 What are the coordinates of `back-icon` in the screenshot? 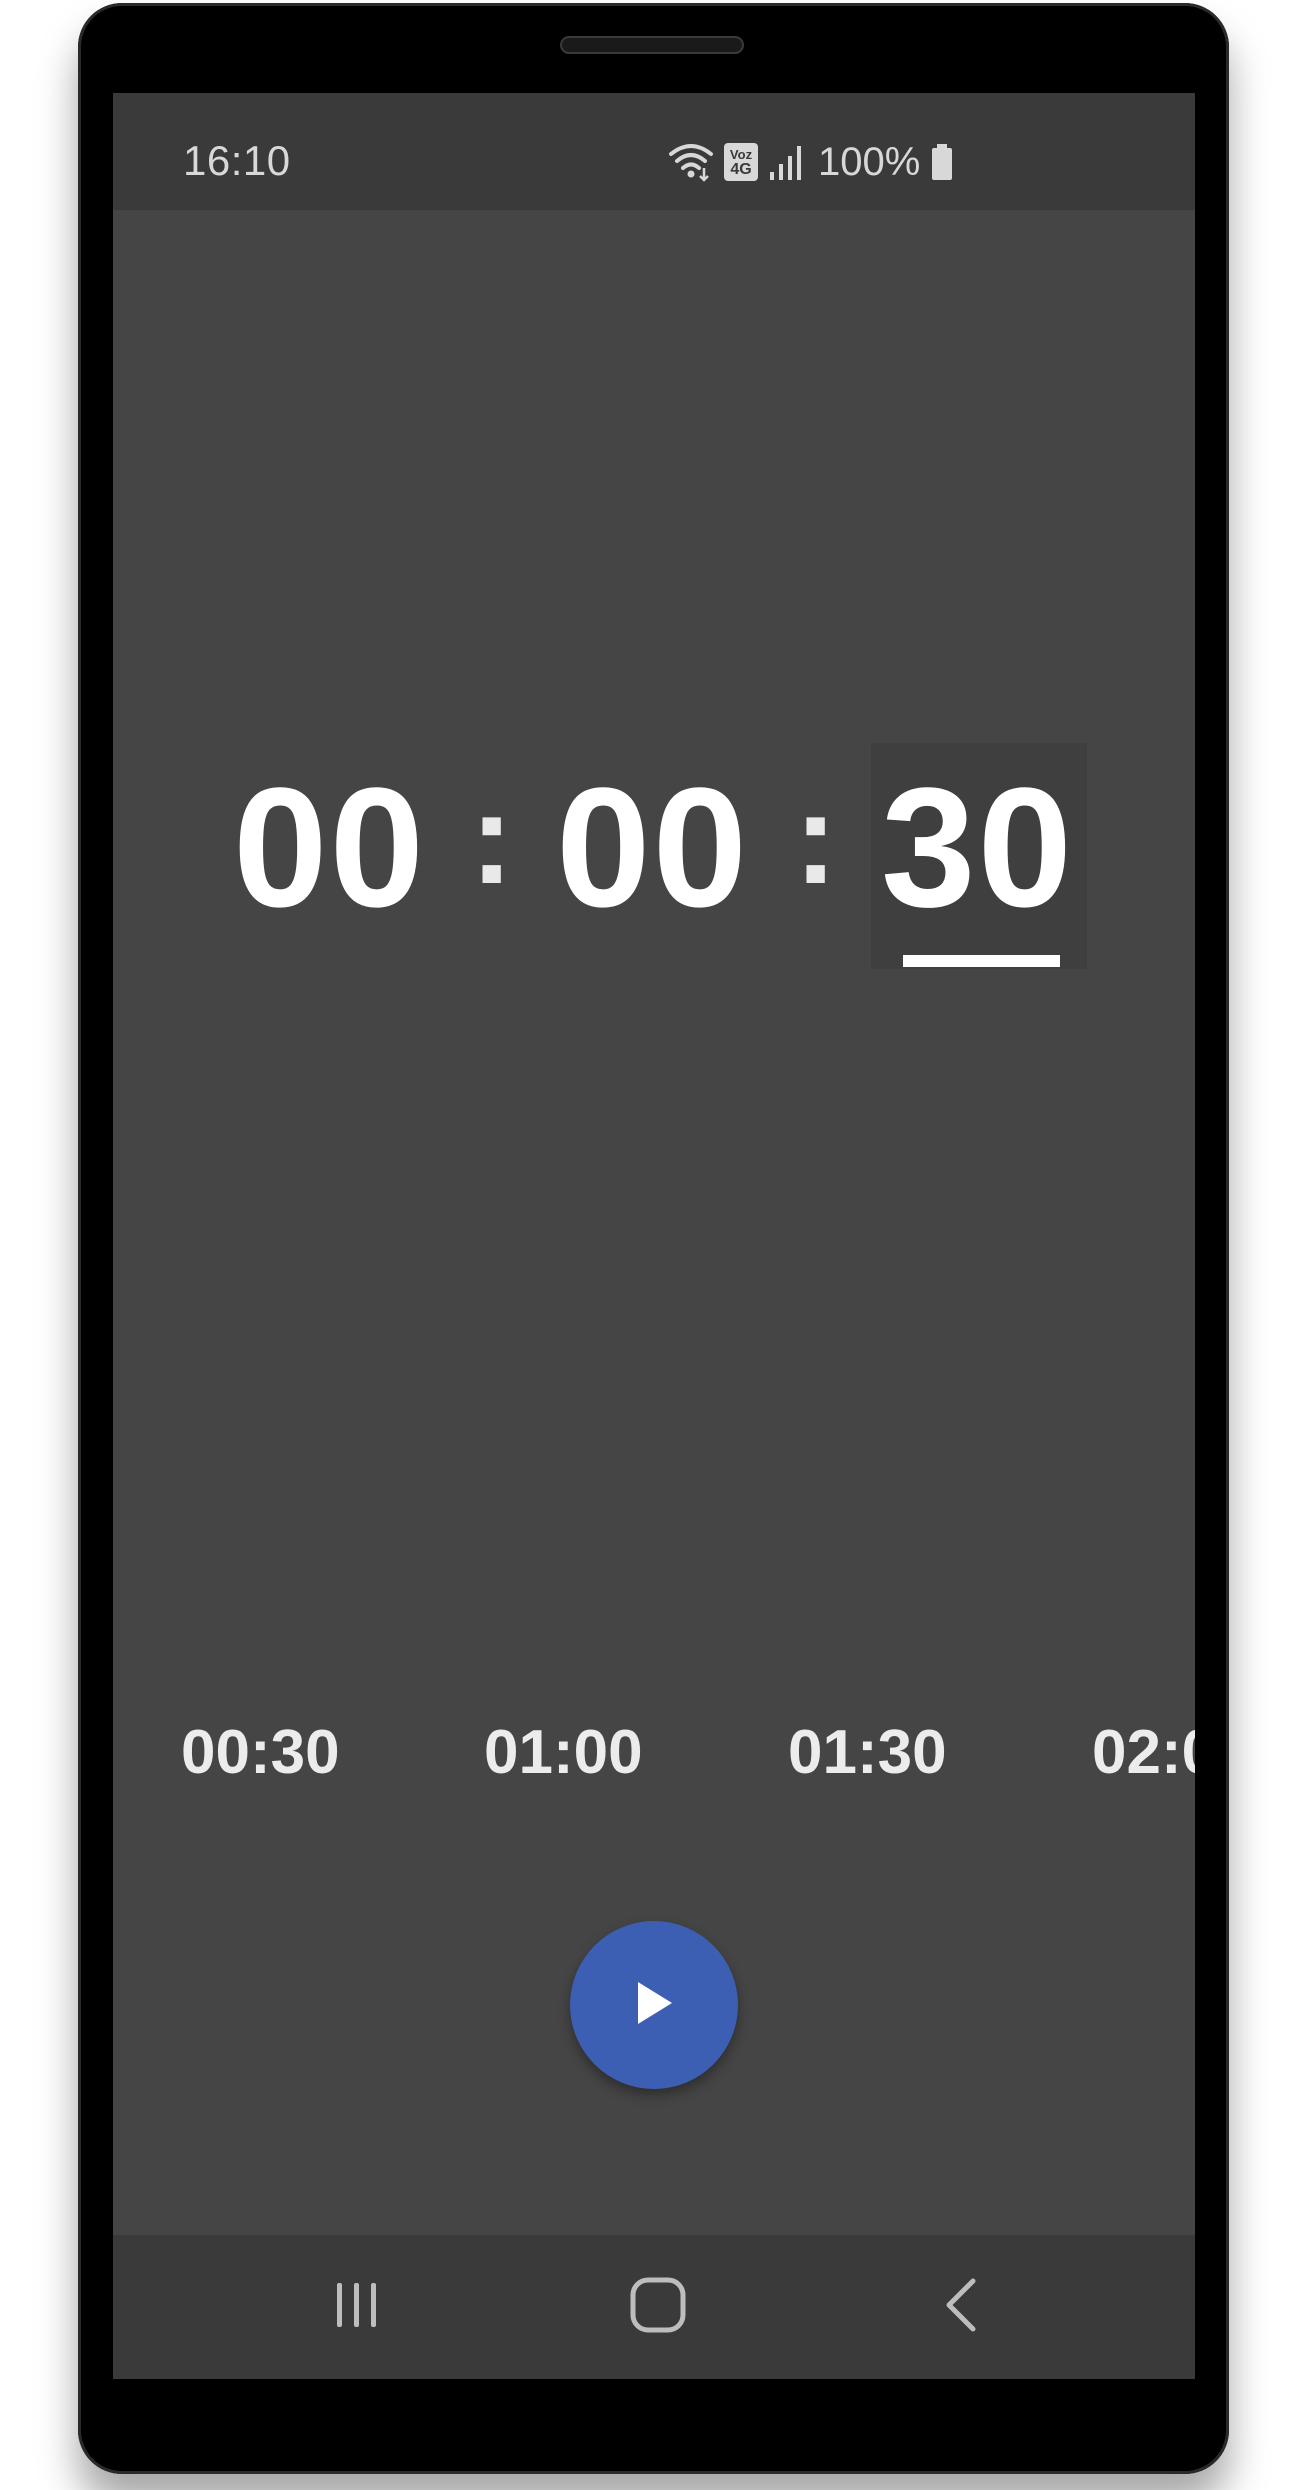 It's located at (961, 2307).